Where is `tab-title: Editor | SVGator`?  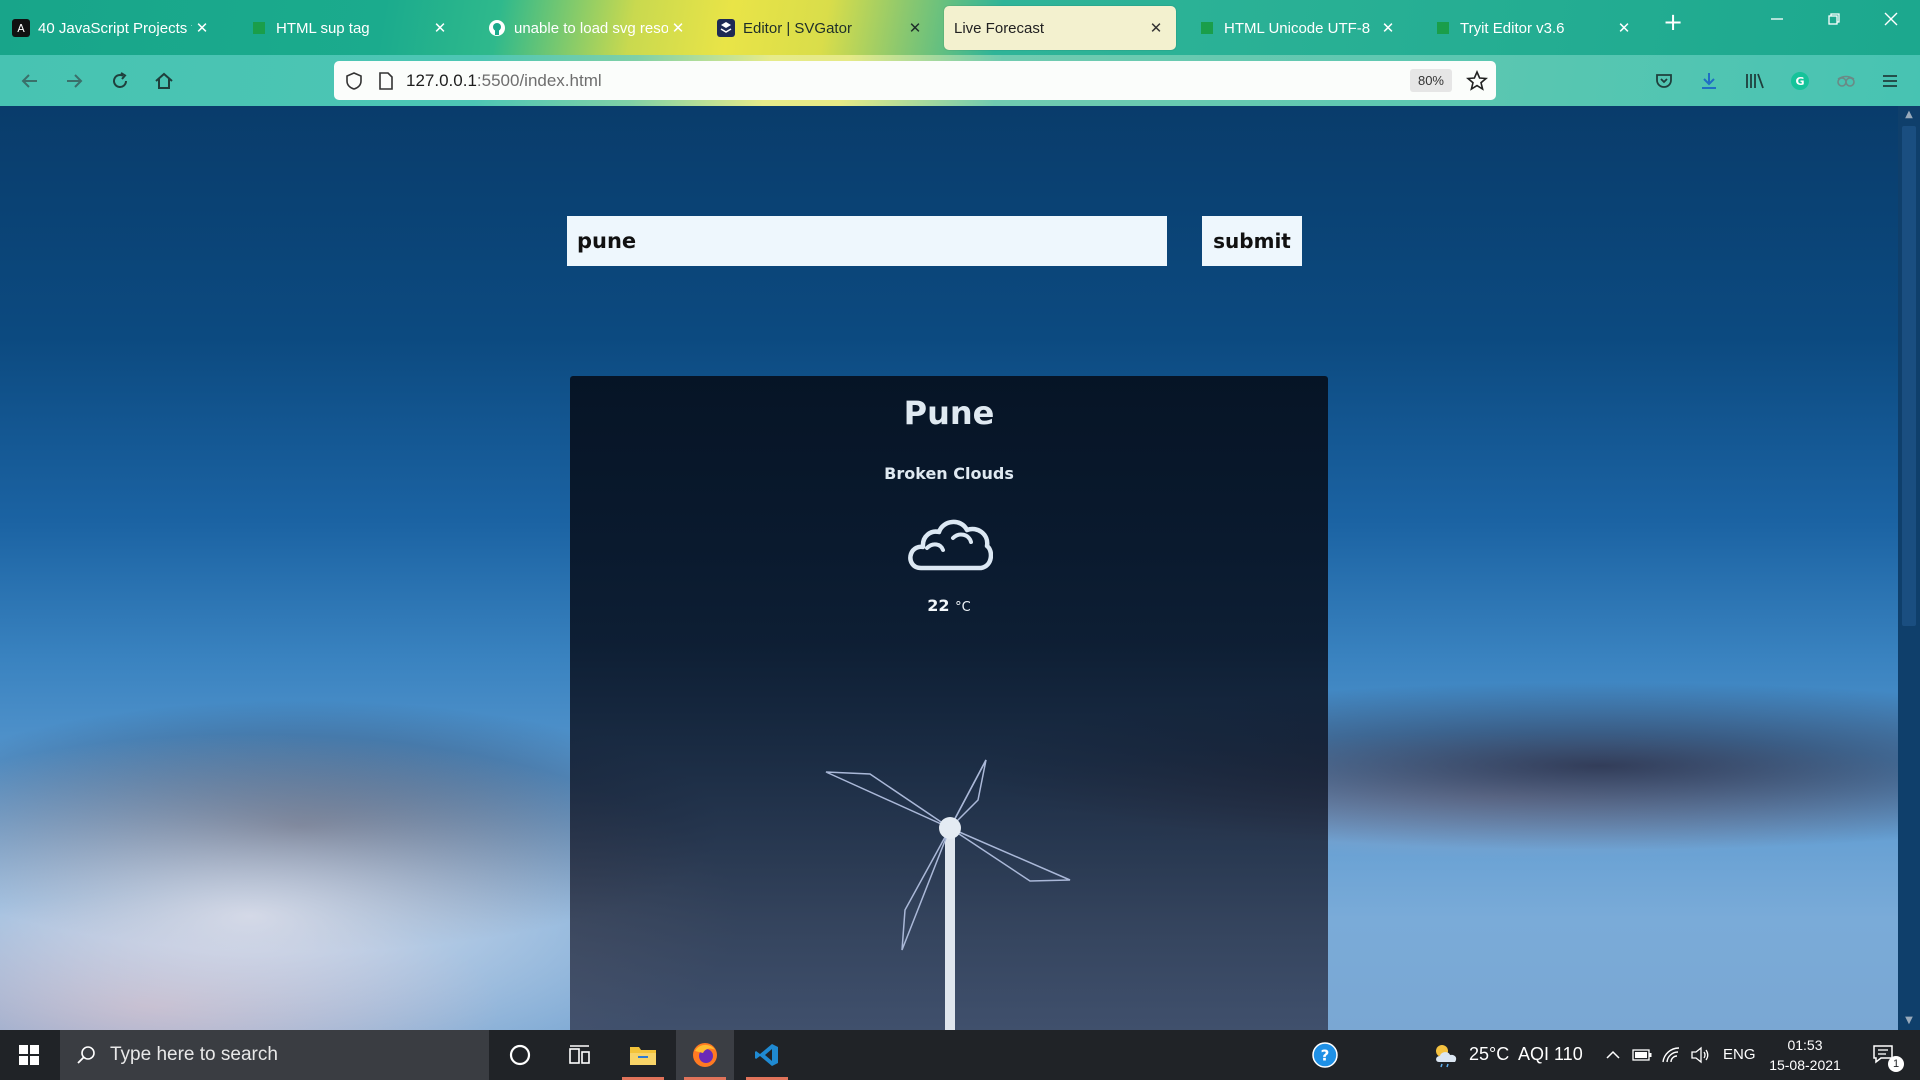
tab-title: Editor | SVGator is located at coordinates (797, 28).